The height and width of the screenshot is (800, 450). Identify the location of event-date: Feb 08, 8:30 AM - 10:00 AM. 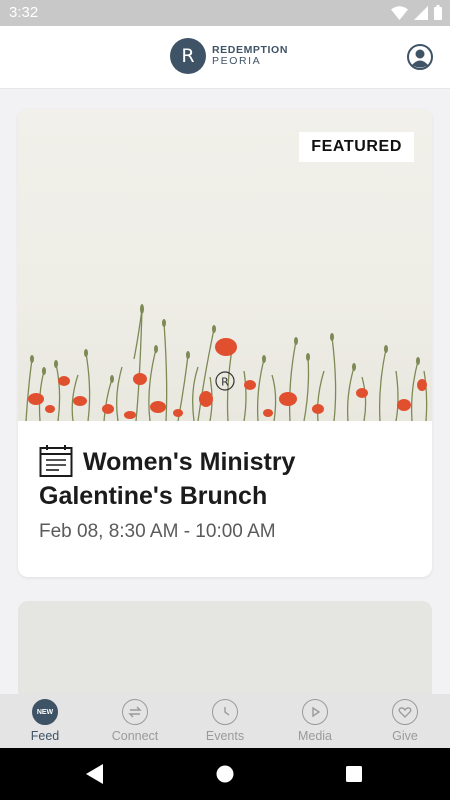
(157, 531).